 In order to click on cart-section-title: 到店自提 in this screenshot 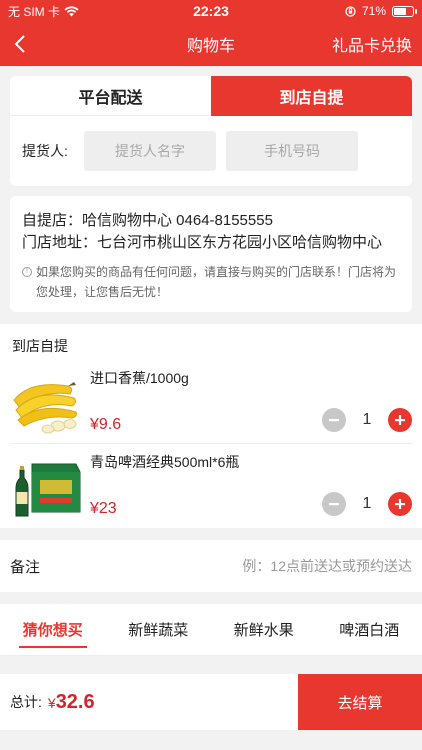, I will do `click(40, 346)`.